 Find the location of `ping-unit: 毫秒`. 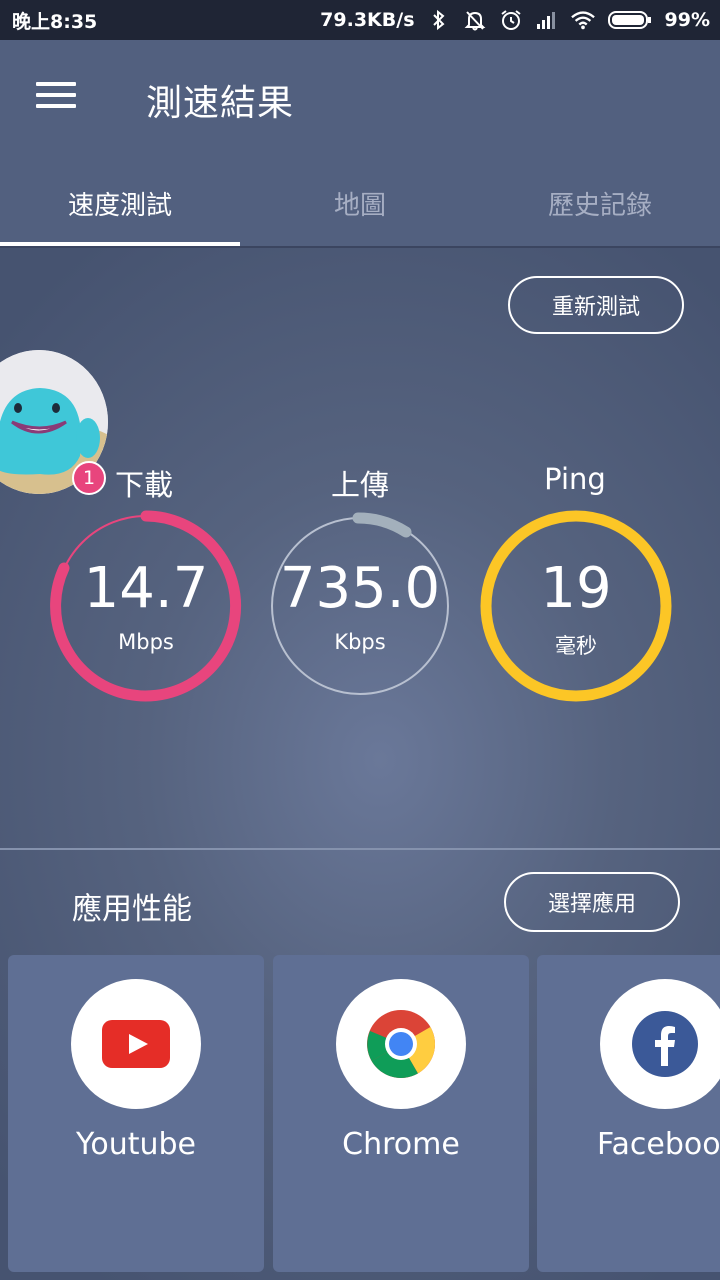

ping-unit: 毫秒 is located at coordinates (576, 646).